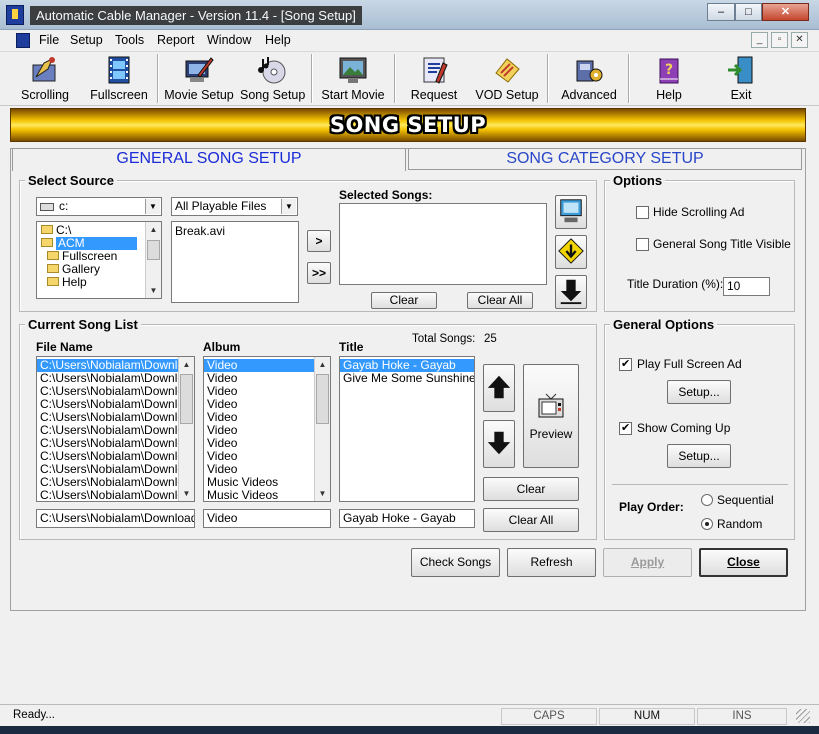 Image resolution: width=819 pixels, height=734 pixels. Describe the element at coordinates (721, 12) in the screenshot. I see `minimize-button: –` at that location.